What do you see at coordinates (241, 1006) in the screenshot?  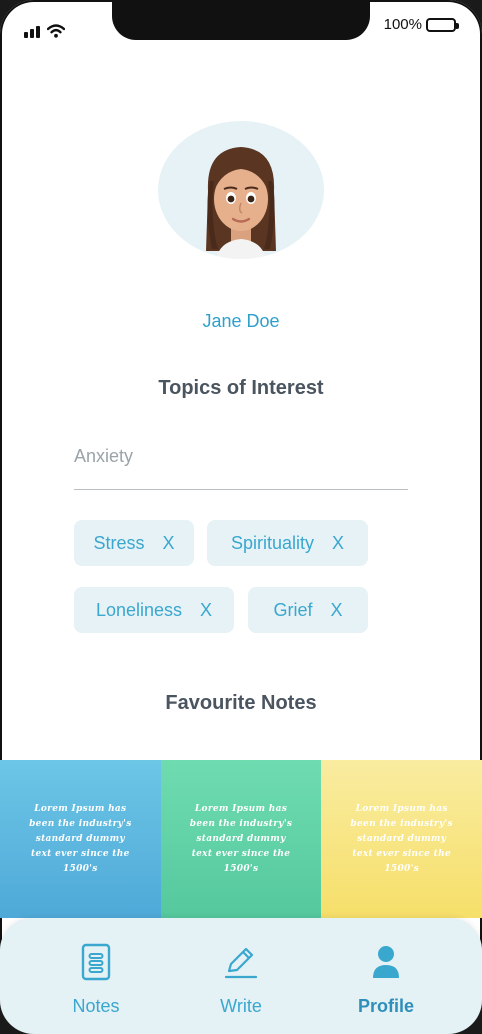 I see `tab-label: Write` at bounding box center [241, 1006].